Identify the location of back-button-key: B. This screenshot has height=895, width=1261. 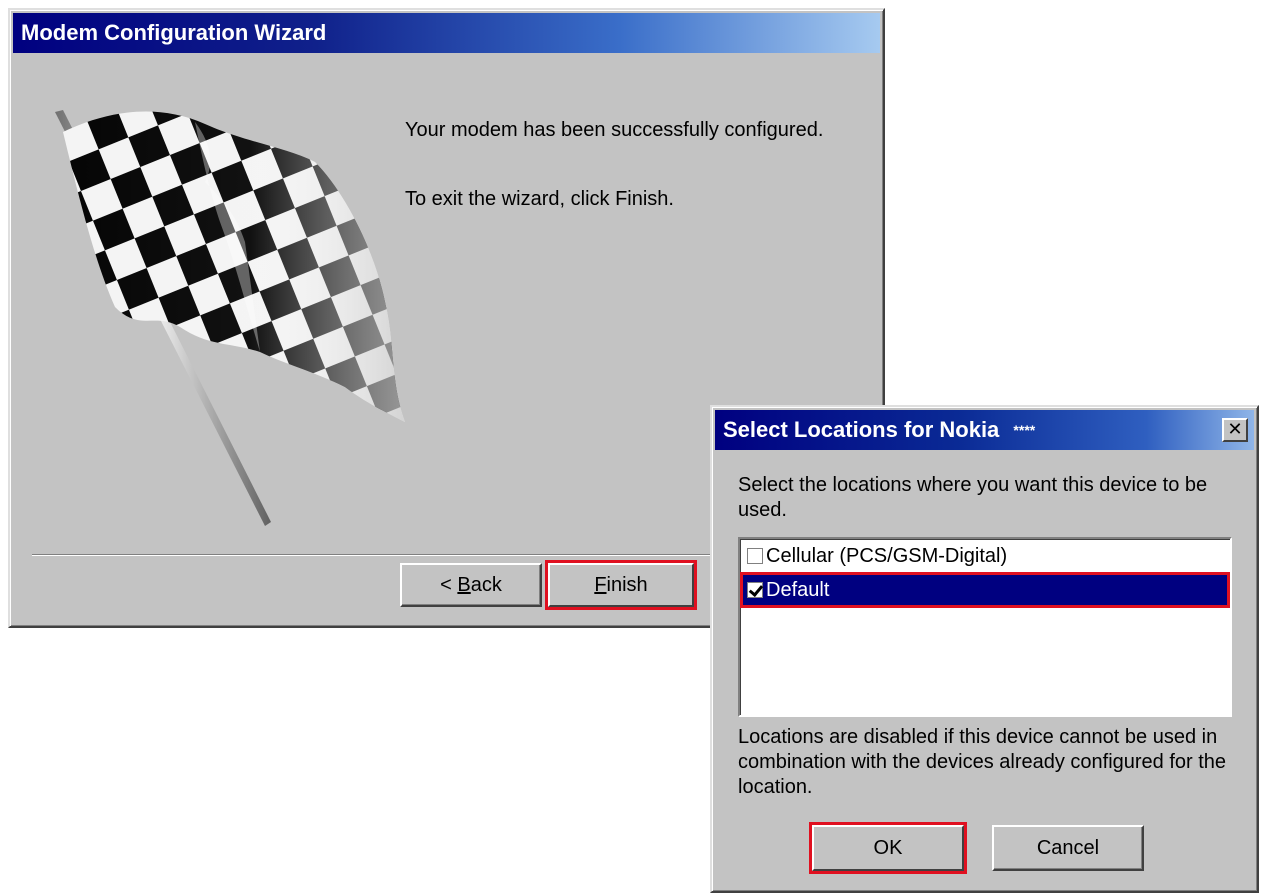
(464, 584).